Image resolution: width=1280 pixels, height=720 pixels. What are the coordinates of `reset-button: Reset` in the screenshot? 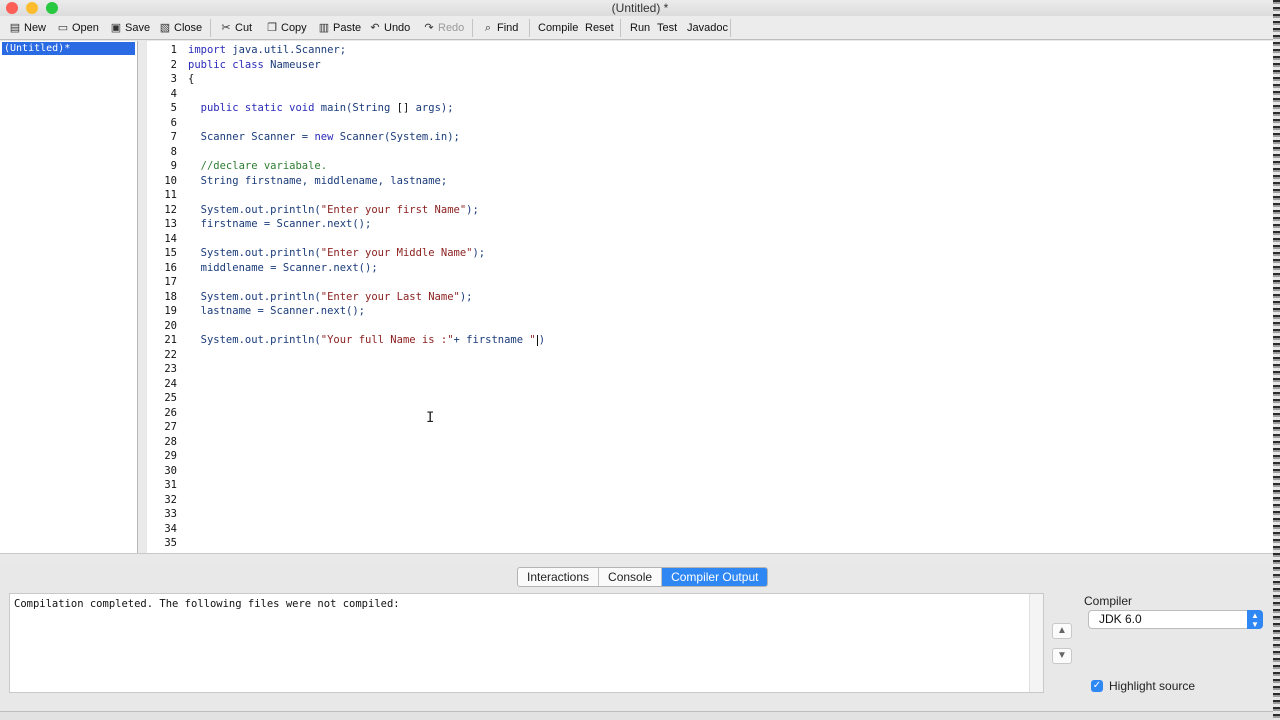 It's located at (597, 28).